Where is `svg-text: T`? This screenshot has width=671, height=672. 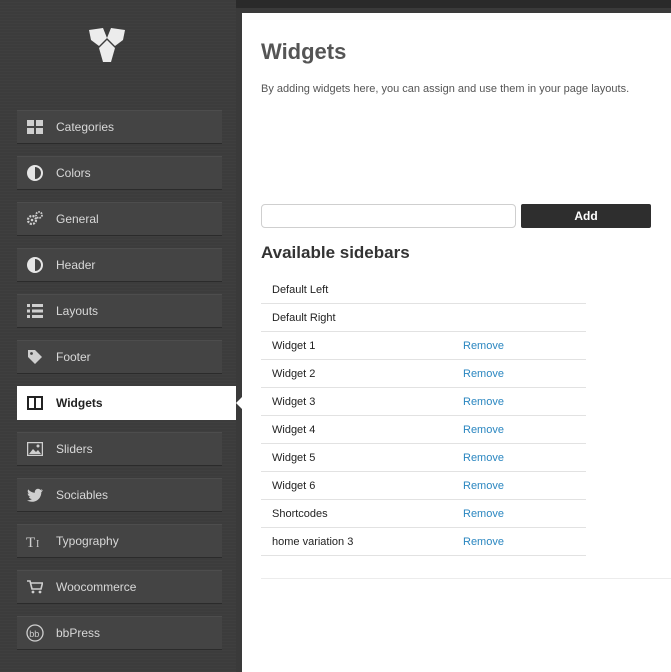 svg-text: T is located at coordinates (30, 542).